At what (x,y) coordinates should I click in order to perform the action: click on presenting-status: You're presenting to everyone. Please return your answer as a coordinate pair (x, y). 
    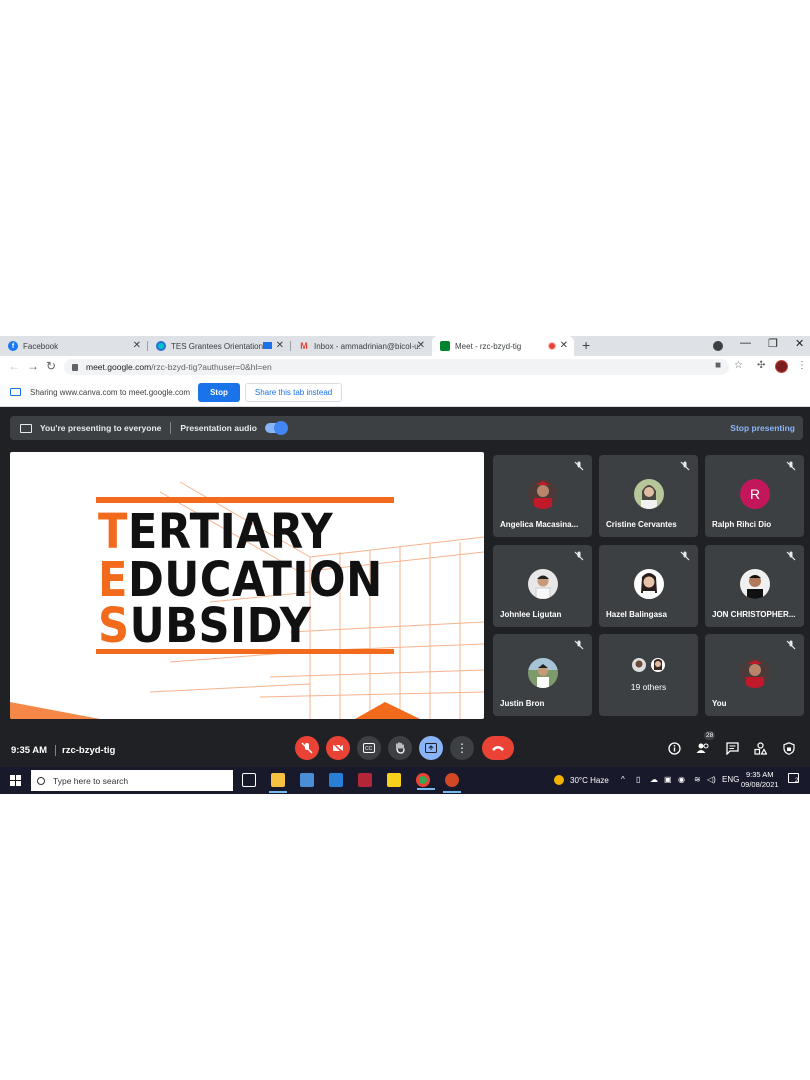
    Looking at the image, I should click on (101, 428).